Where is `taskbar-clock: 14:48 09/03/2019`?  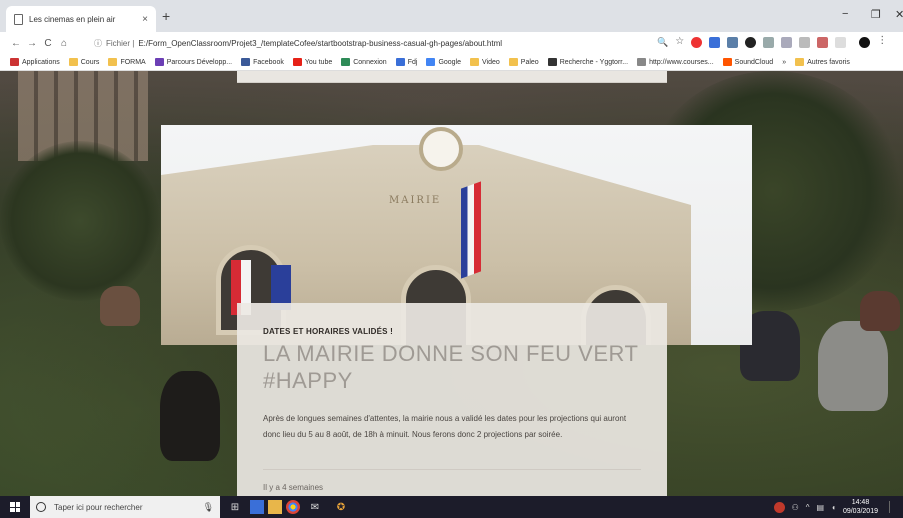 taskbar-clock: 14:48 09/03/2019 is located at coordinates (860, 507).